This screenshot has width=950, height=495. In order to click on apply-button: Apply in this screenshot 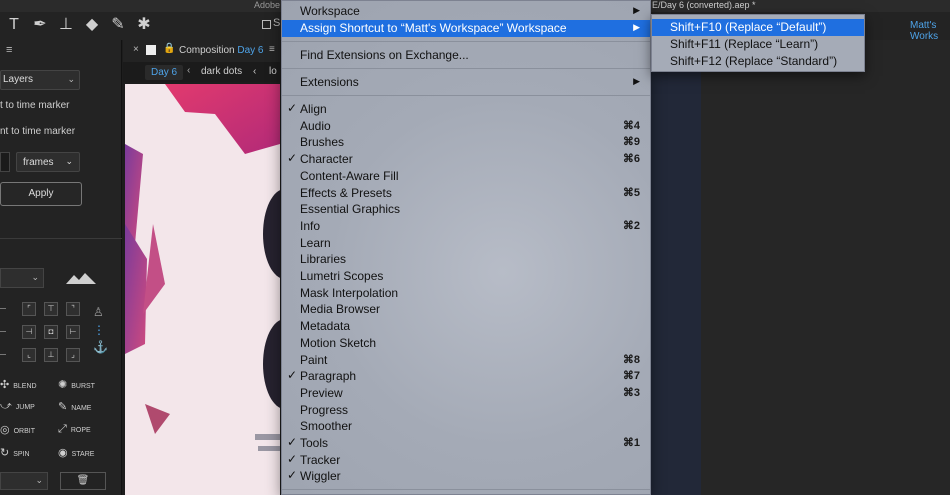, I will do `click(41, 194)`.